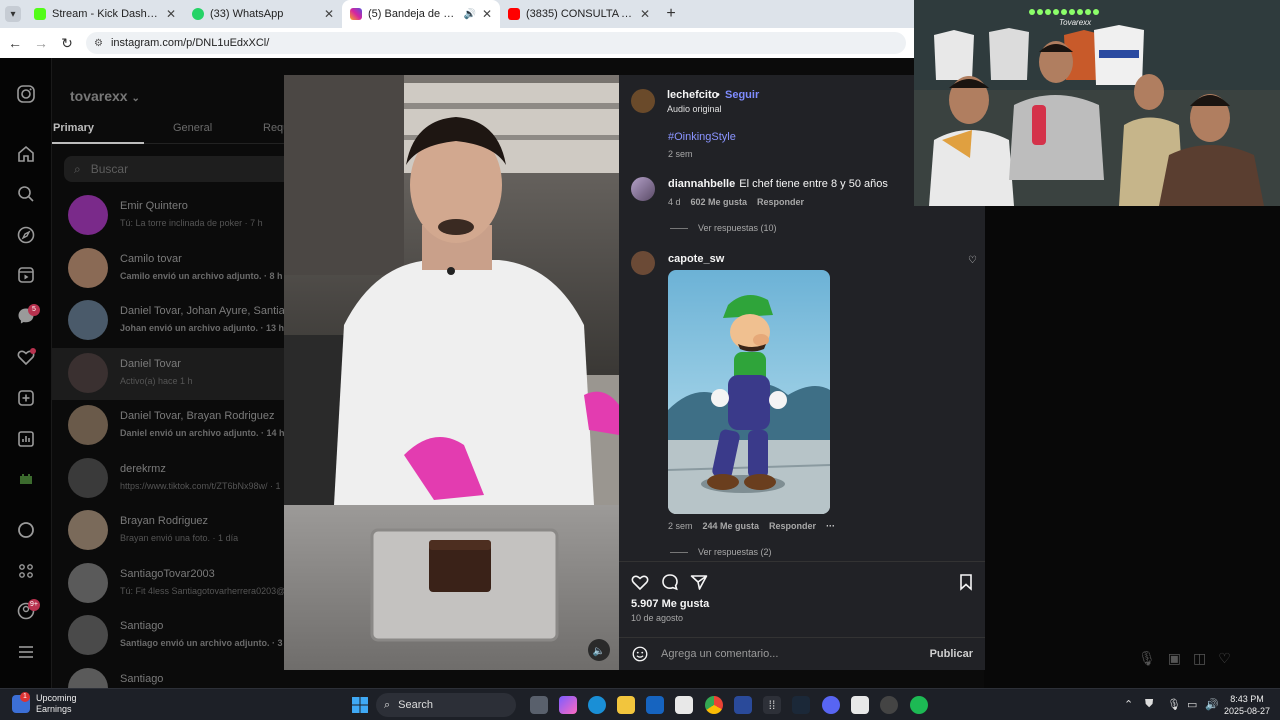  Describe the element at coordinates (180, 169) in the screenshot. I see `dm-search-input: ⌕ Buscar` at that location.